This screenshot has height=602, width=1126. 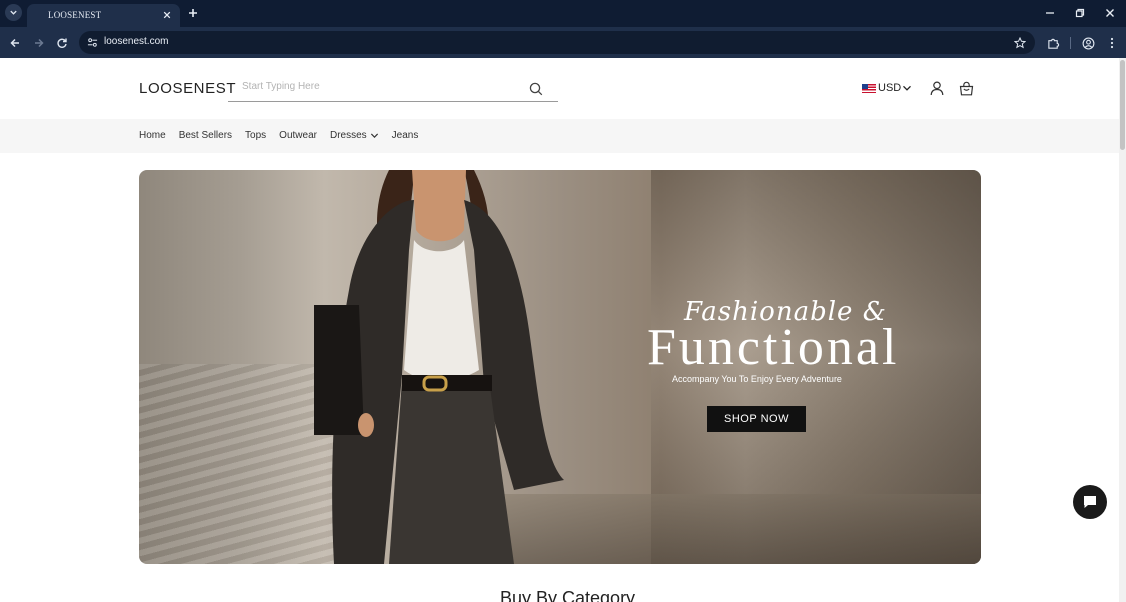 I want to click on kebab-menu-icon, so click(x=1112, y=43).